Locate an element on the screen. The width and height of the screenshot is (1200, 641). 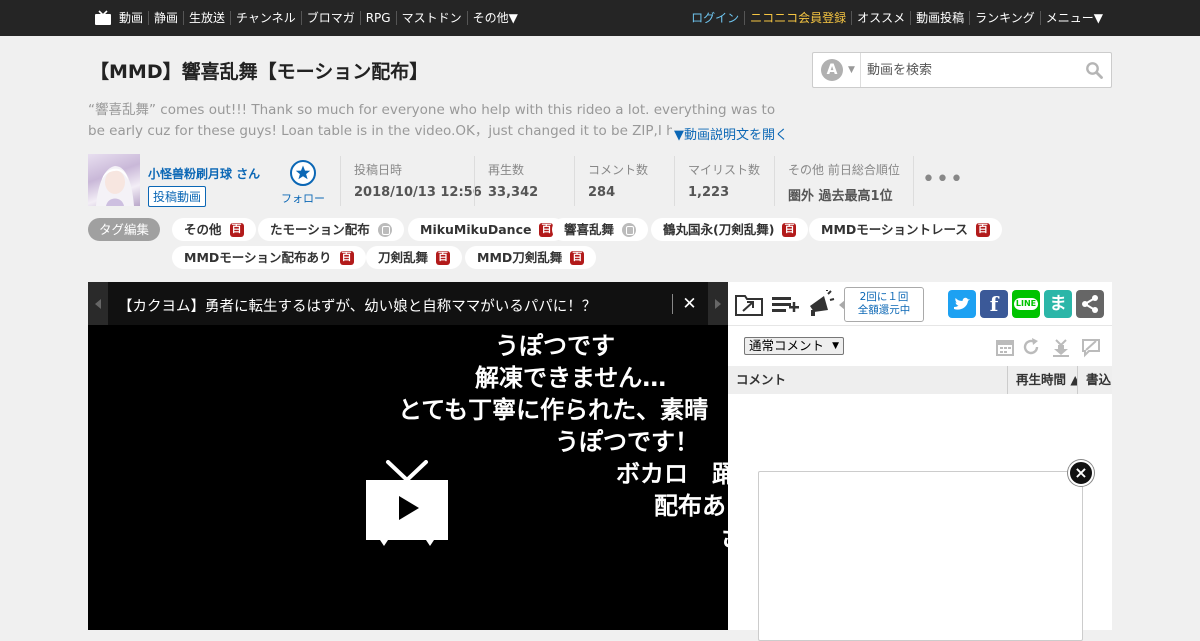
nav-rpg: RPG is located at coordinates (377, 18).